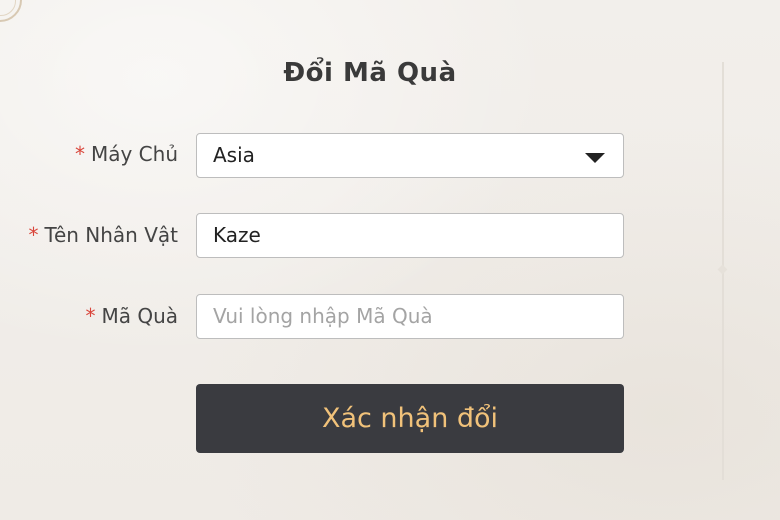  I want to click on server-label: * Máy Chủ, so click(126, 154).